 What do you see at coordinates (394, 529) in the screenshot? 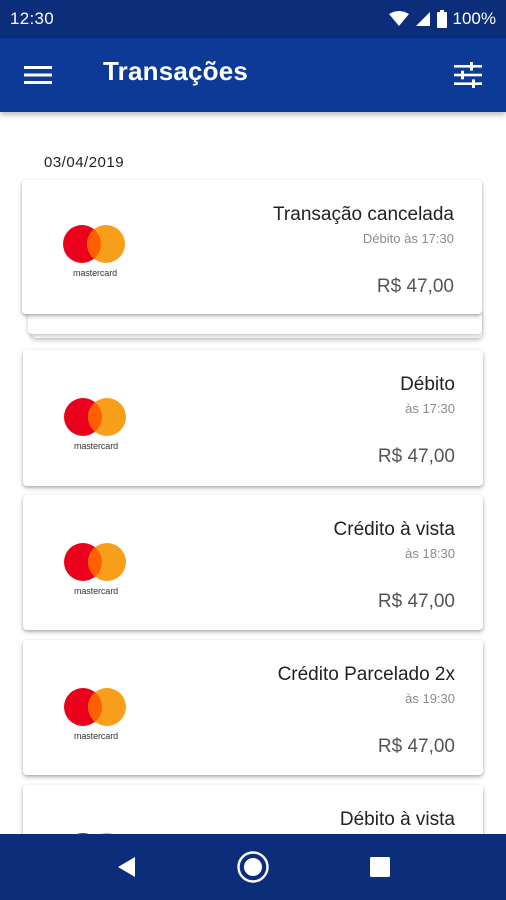
I see `transaction-title: Crédito à vista` at bounding box center [394, 529].